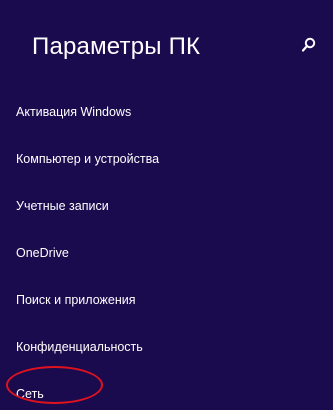 The width and height of the screenshot is (336, 413). What do you see at coordinates (166, 112) in the screenshot?
I see `nav-item-windows-activation: Активация Windows` at bounding box center [166, 112].